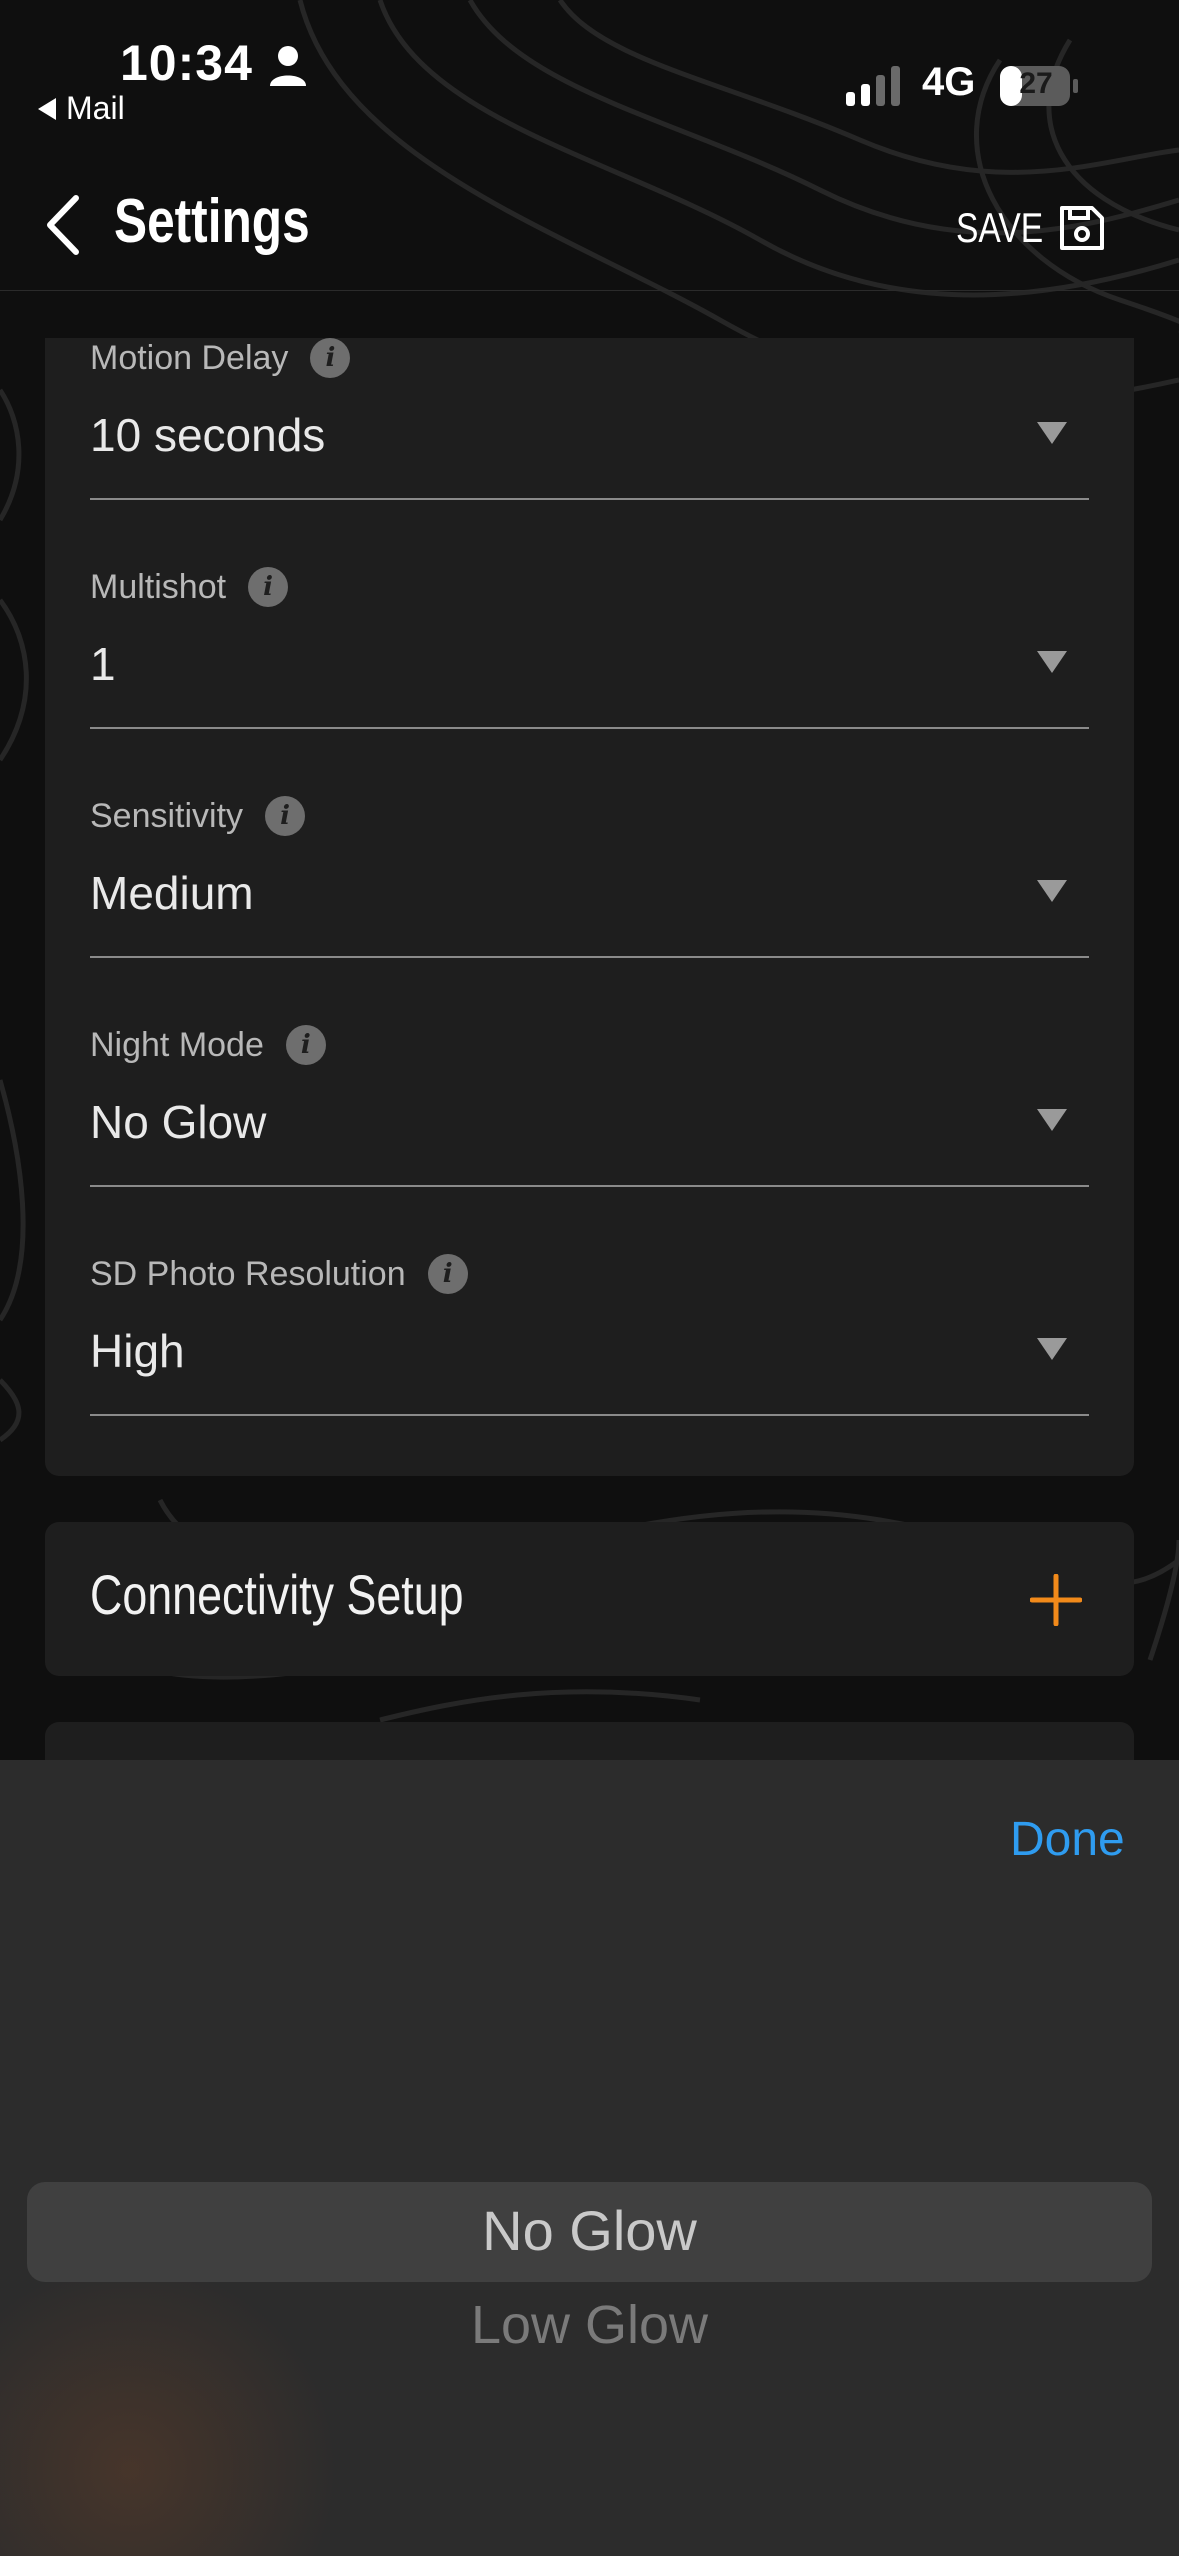 Image resolution: width=1179 pixels, height=2556 pixels. I want to click on back-chevron-icon, so click(66, 225).